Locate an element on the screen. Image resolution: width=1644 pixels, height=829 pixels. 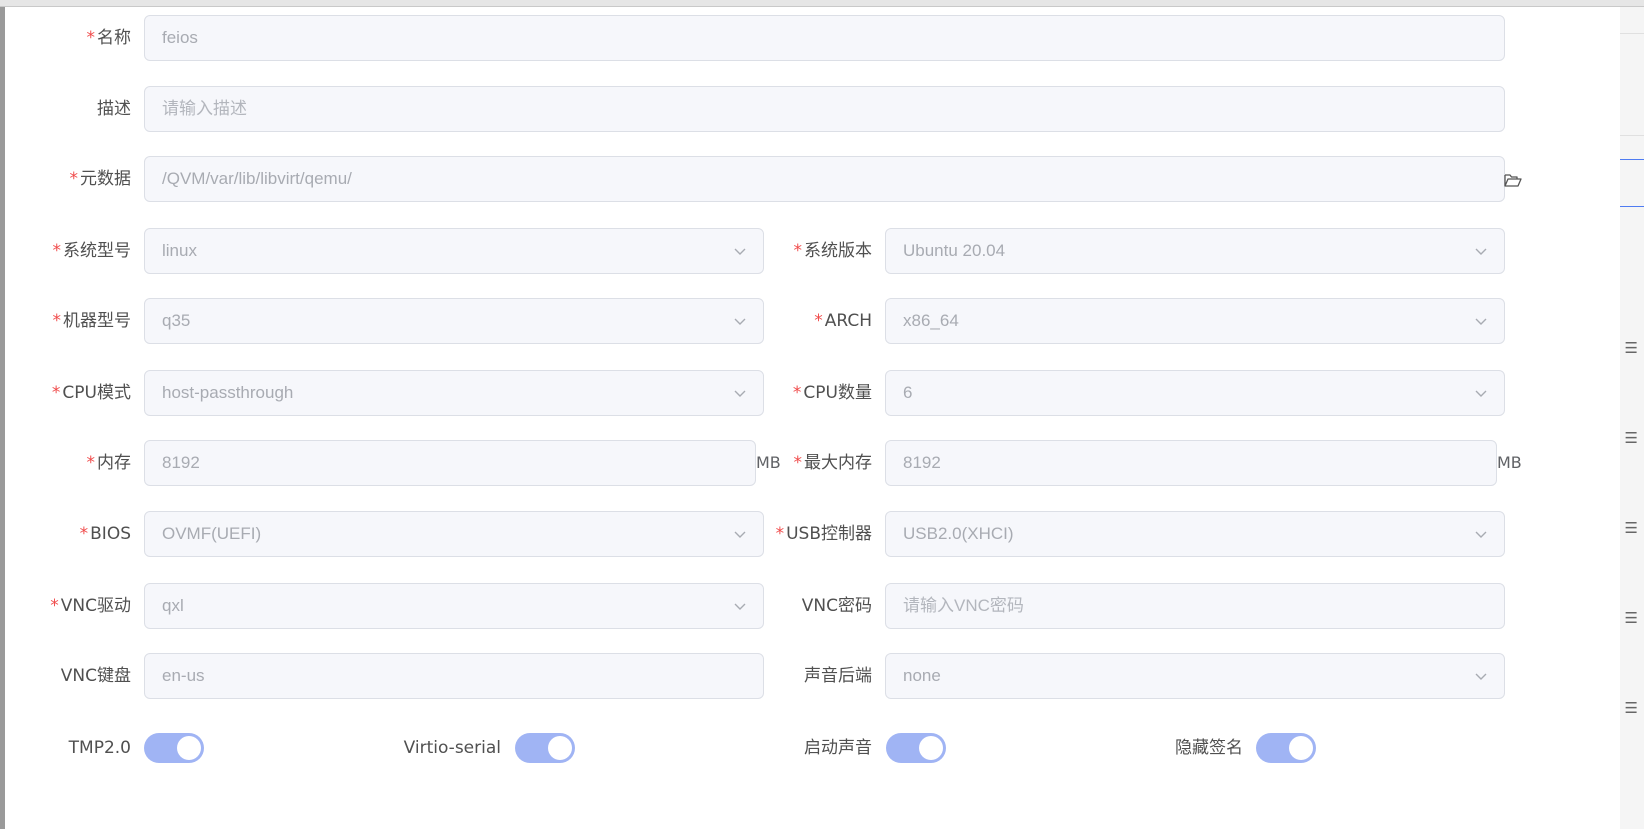
vnc-keyboard-field is located at coordinates (454, 676).